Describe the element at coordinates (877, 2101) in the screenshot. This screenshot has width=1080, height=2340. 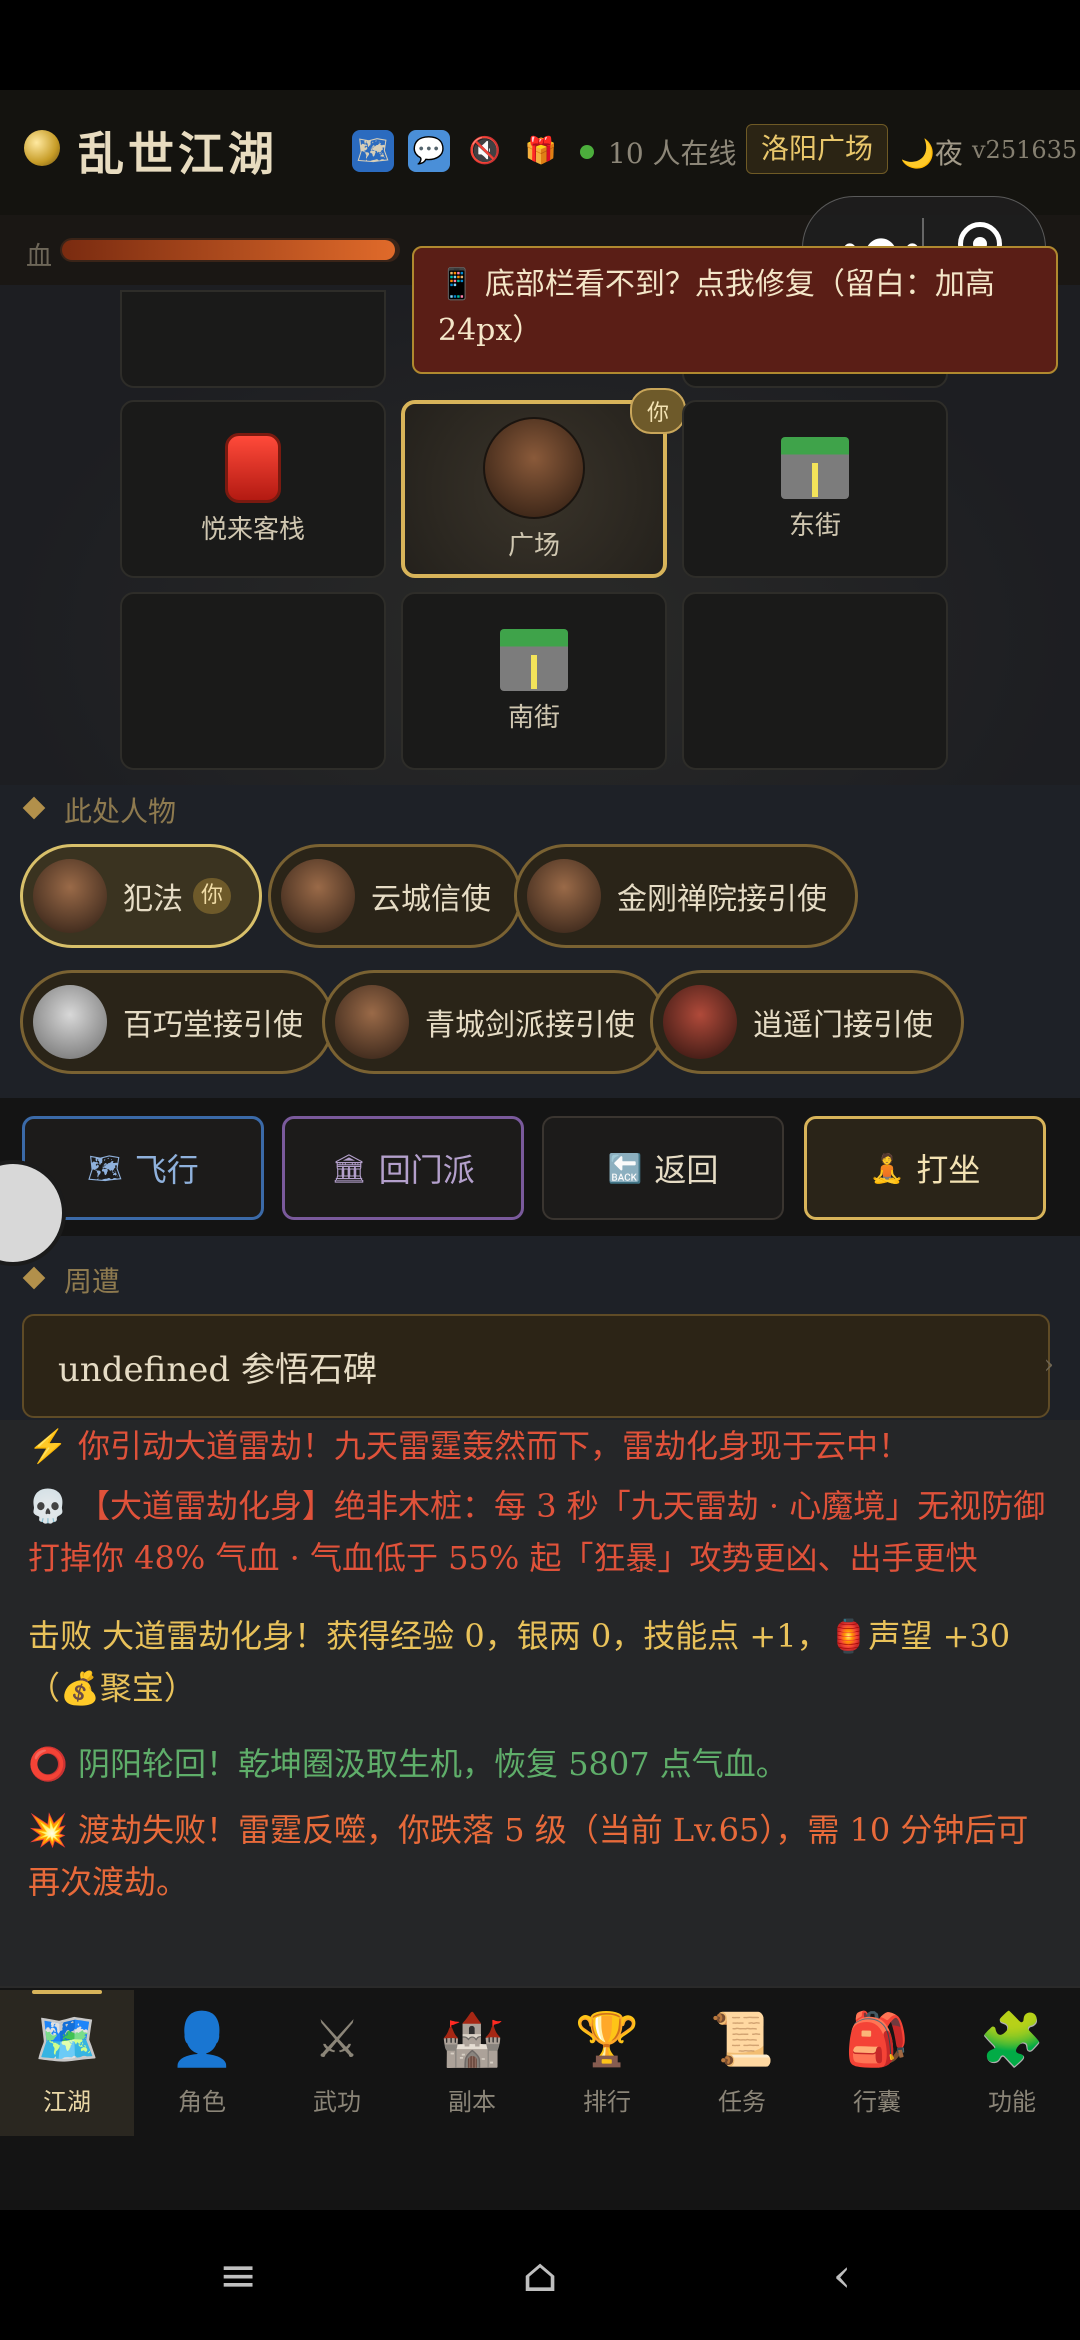
I see `nav-label: 行囊` at that location.